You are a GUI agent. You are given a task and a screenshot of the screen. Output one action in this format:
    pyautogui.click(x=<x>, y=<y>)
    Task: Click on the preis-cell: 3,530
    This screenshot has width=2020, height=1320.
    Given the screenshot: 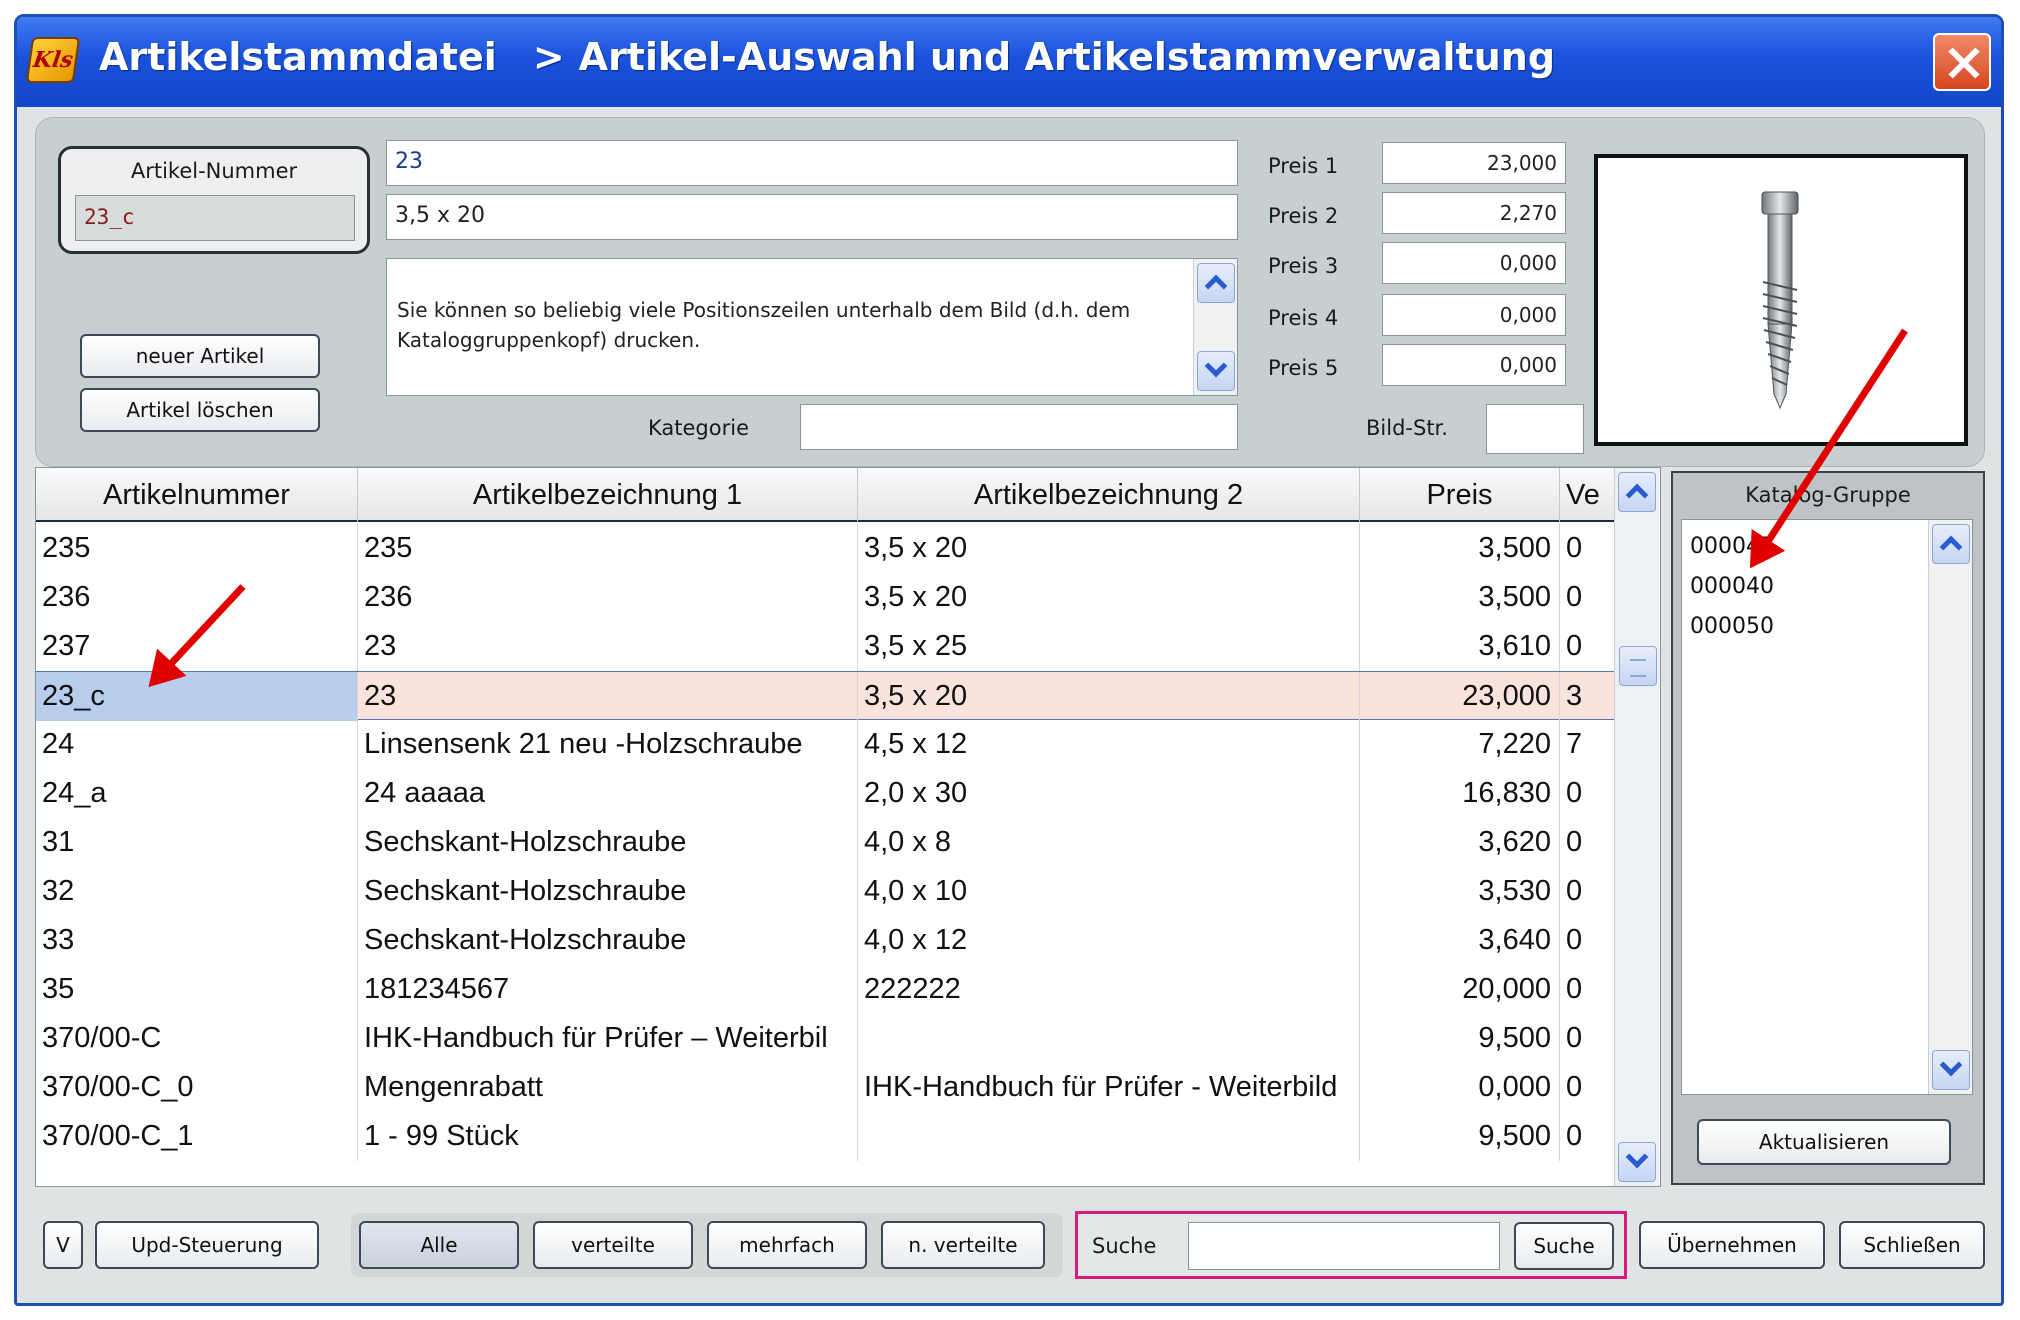 What is the action you would take?
    pyautogui.click(x=1460, y=891)
    